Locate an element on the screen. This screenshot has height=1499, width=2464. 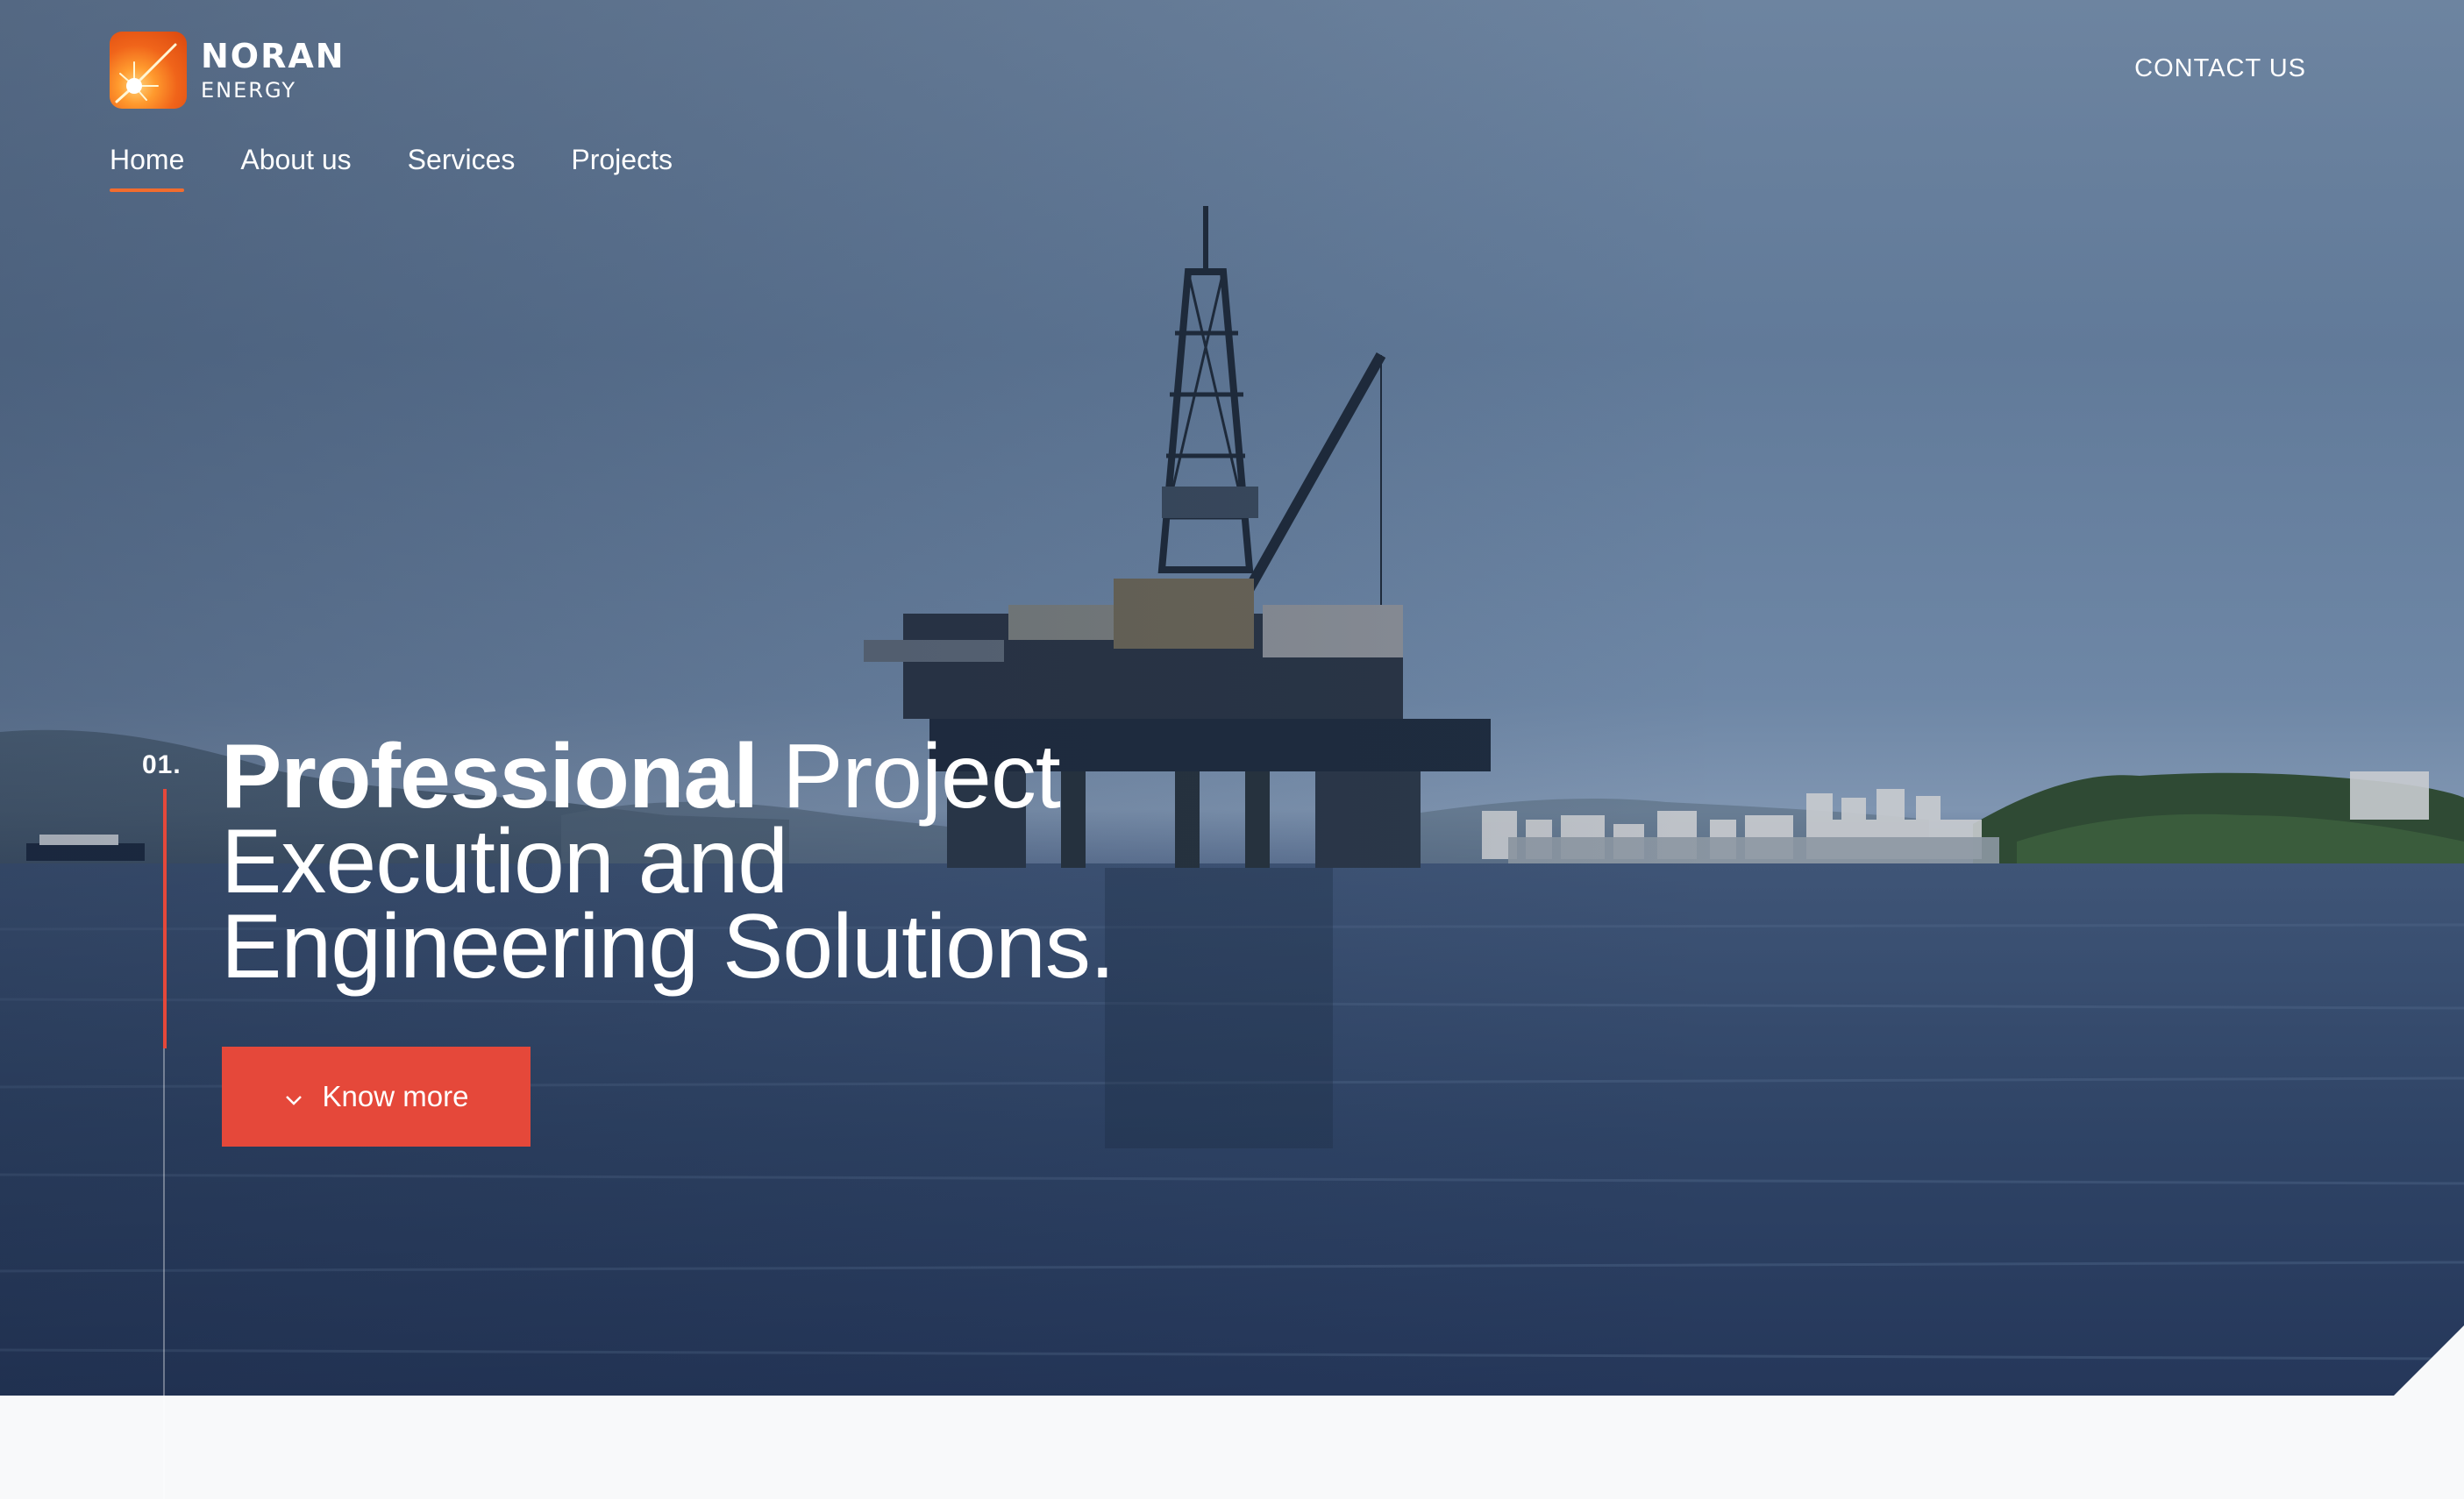
chevron-down-icon is located at coordinates (293, 1096).